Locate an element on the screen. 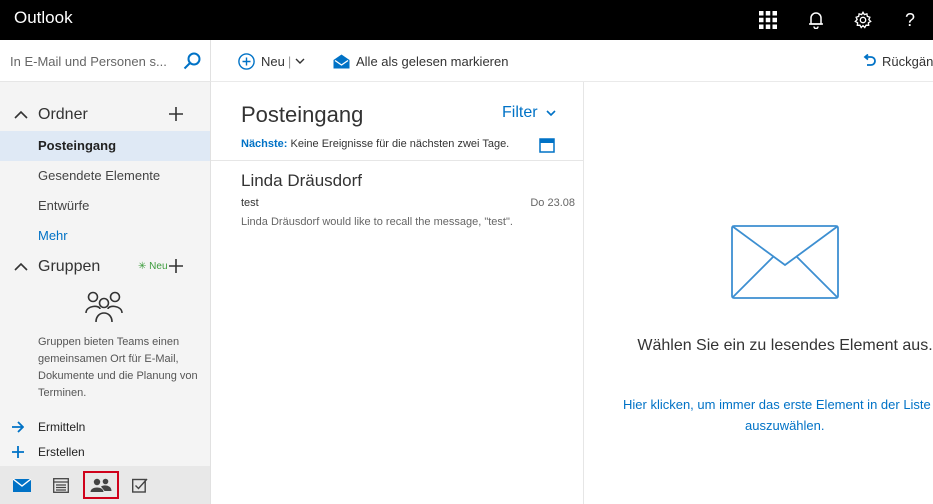 This screenshot has width=933, height=504. calendar-module-button is located at coordinates (61, 485).